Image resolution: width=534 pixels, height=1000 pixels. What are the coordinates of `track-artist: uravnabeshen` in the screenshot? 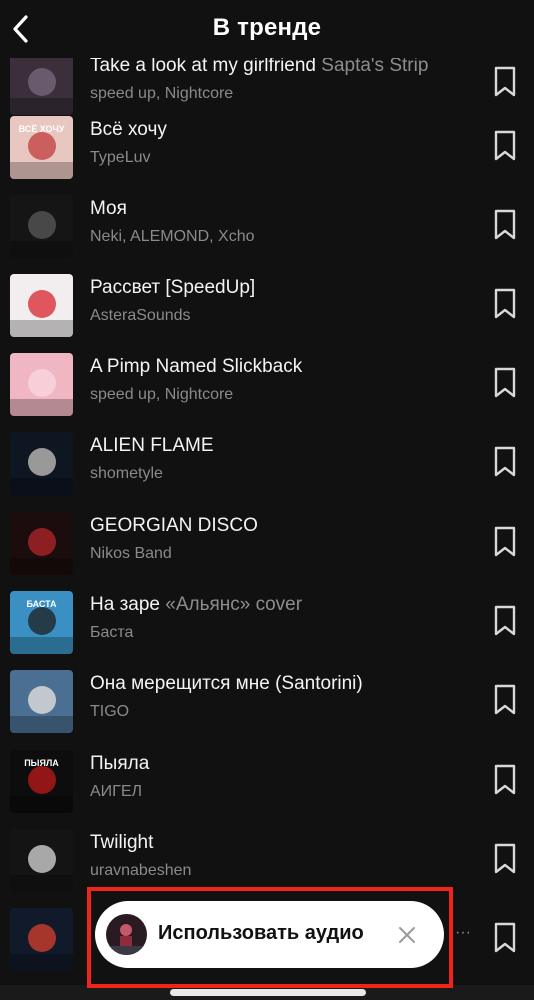 It's located at (141, 870).